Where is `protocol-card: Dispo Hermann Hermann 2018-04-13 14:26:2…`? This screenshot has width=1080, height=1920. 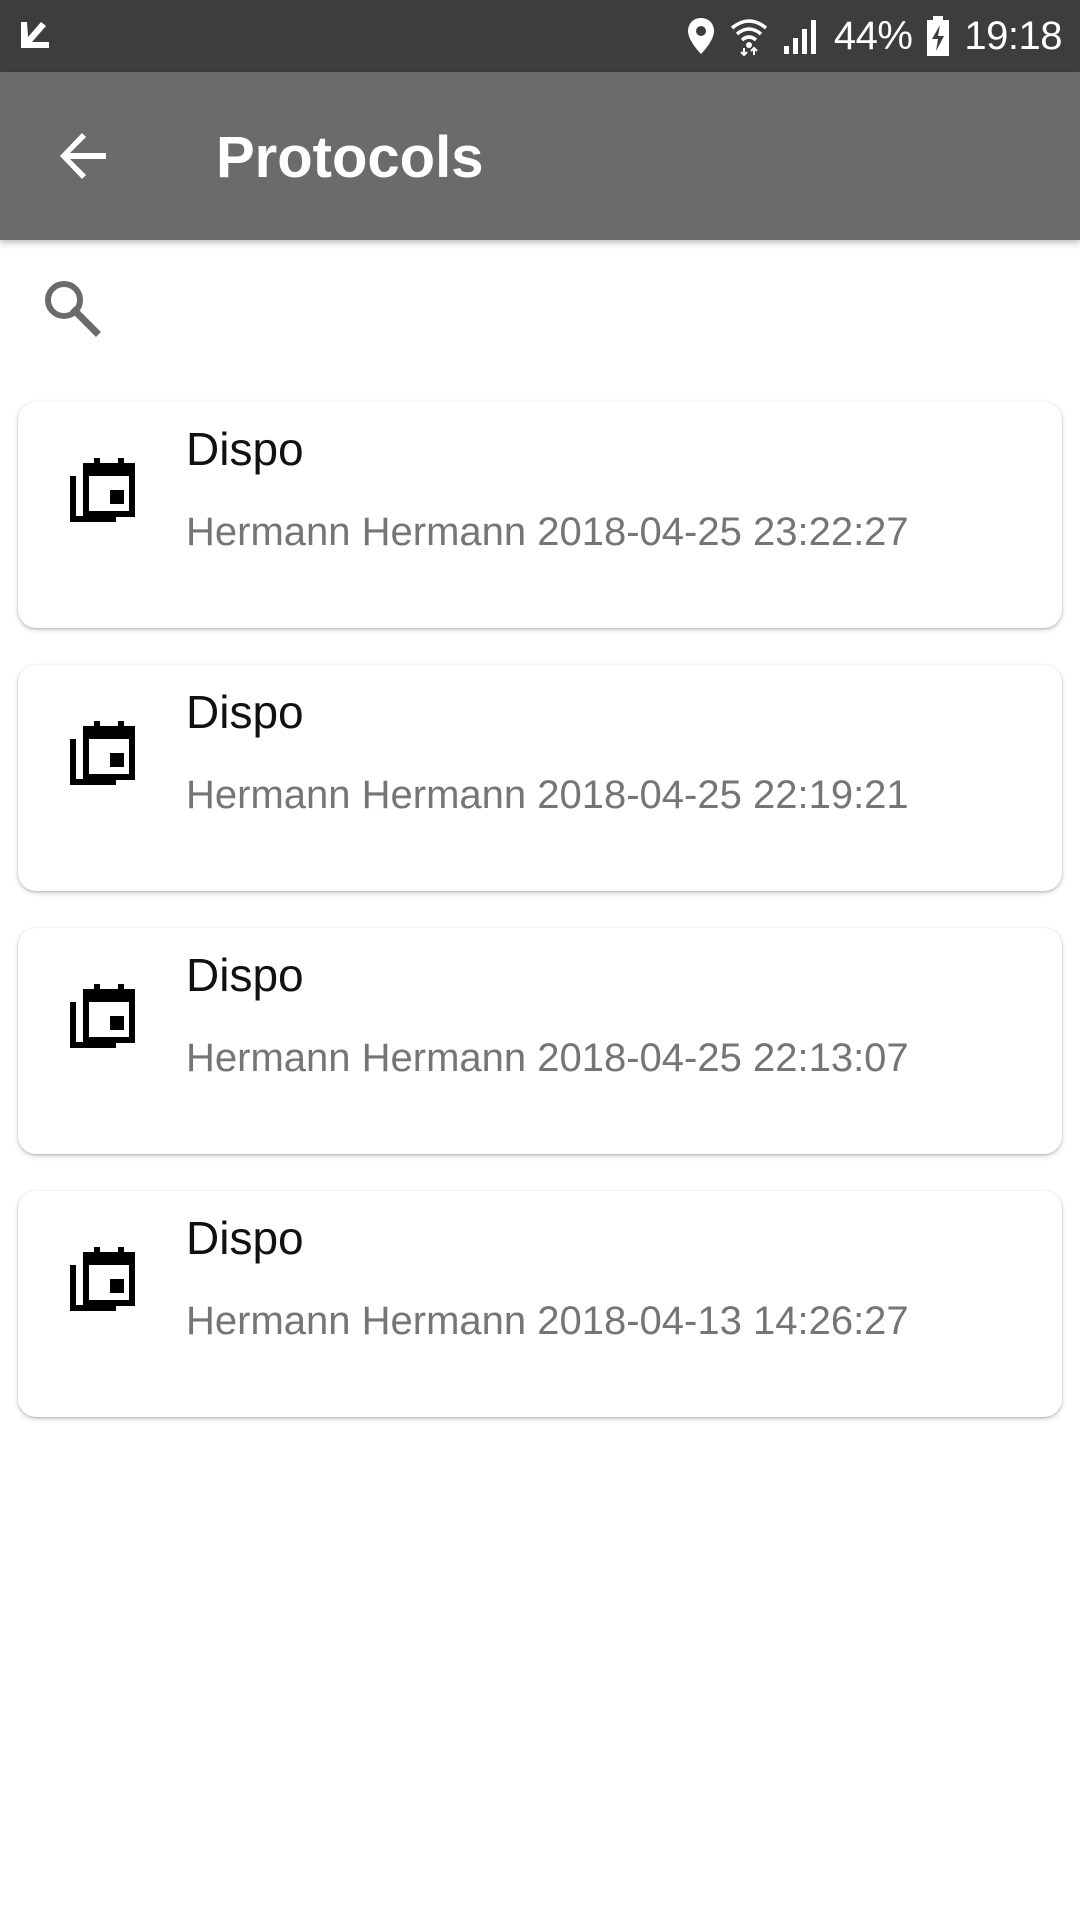
protocol-card: Dispo Hermann Hermann 2018-04-13 14:26:2… is located at coordinates (540, 1304).